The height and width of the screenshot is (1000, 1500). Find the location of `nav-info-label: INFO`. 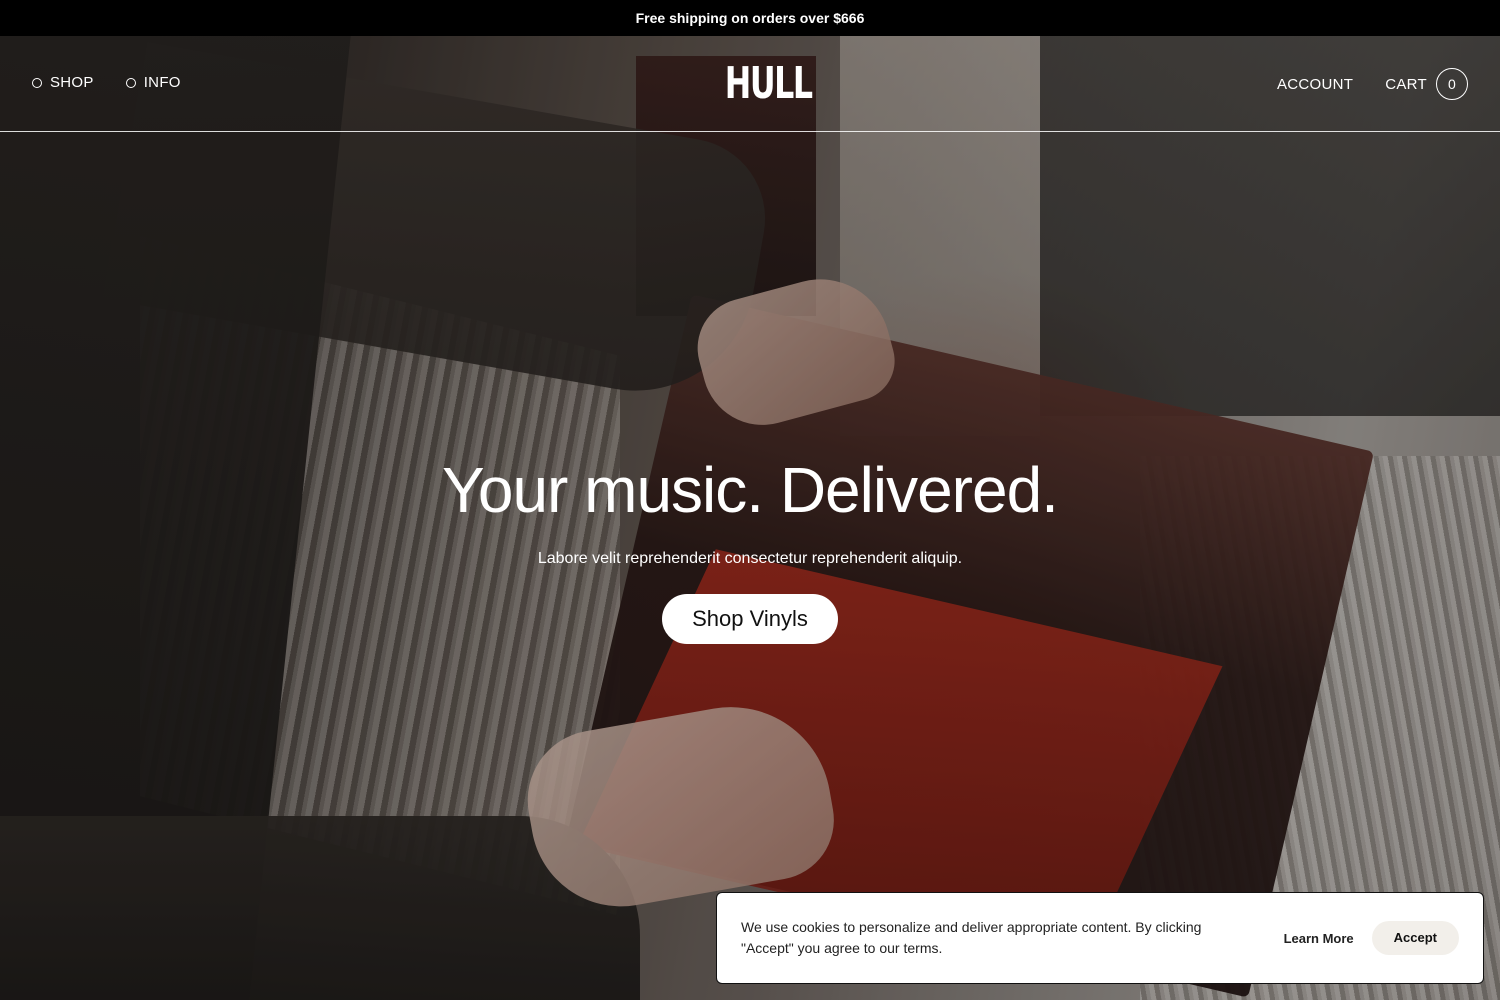

nav-info-label: INFO is located at coordinates (162, 82).